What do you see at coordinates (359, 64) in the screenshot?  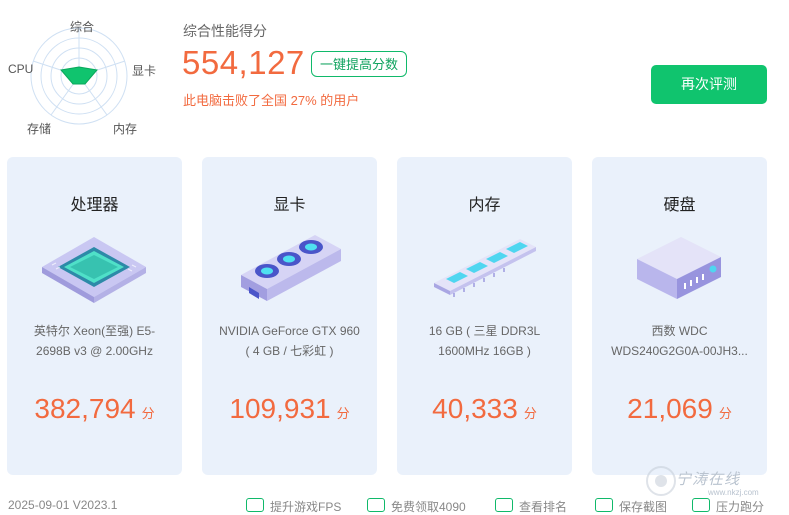 I see `boost-score-button: 一键提高分数` at bounding box center [359, 64].